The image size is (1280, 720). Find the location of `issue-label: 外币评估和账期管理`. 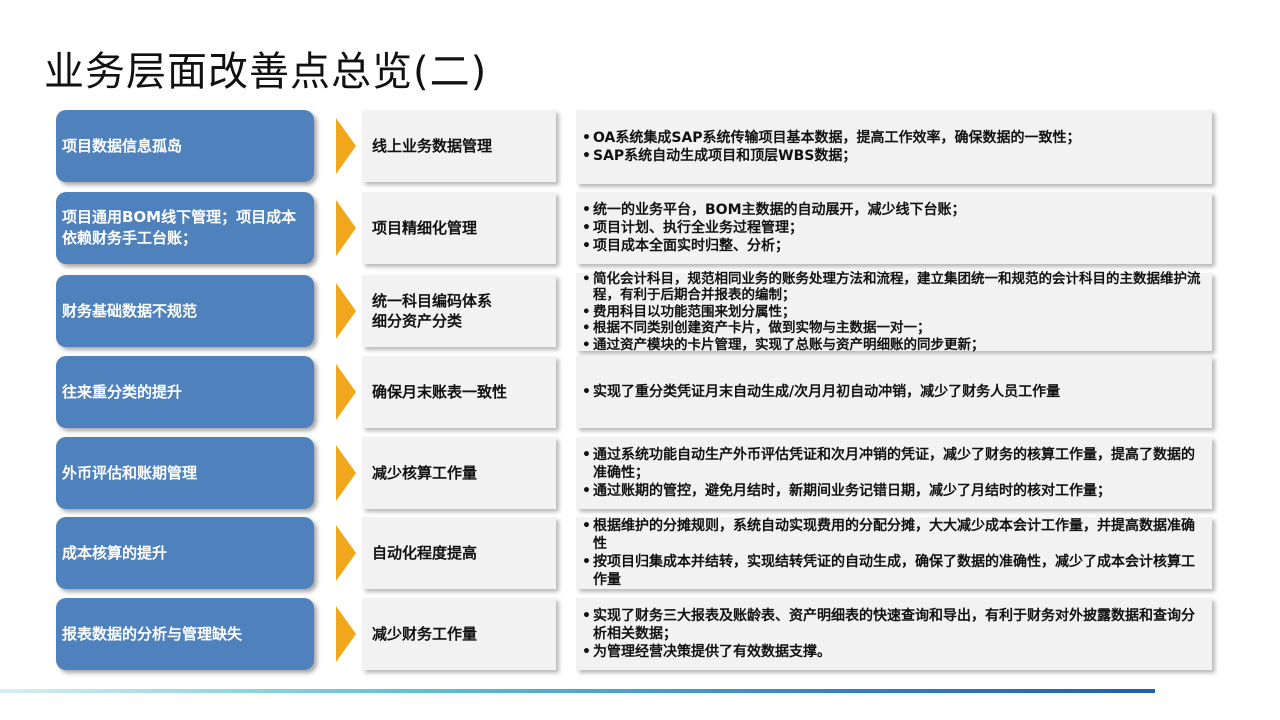

issue-label: 外币评估和账期管理 is located at coordinates (130, 472).